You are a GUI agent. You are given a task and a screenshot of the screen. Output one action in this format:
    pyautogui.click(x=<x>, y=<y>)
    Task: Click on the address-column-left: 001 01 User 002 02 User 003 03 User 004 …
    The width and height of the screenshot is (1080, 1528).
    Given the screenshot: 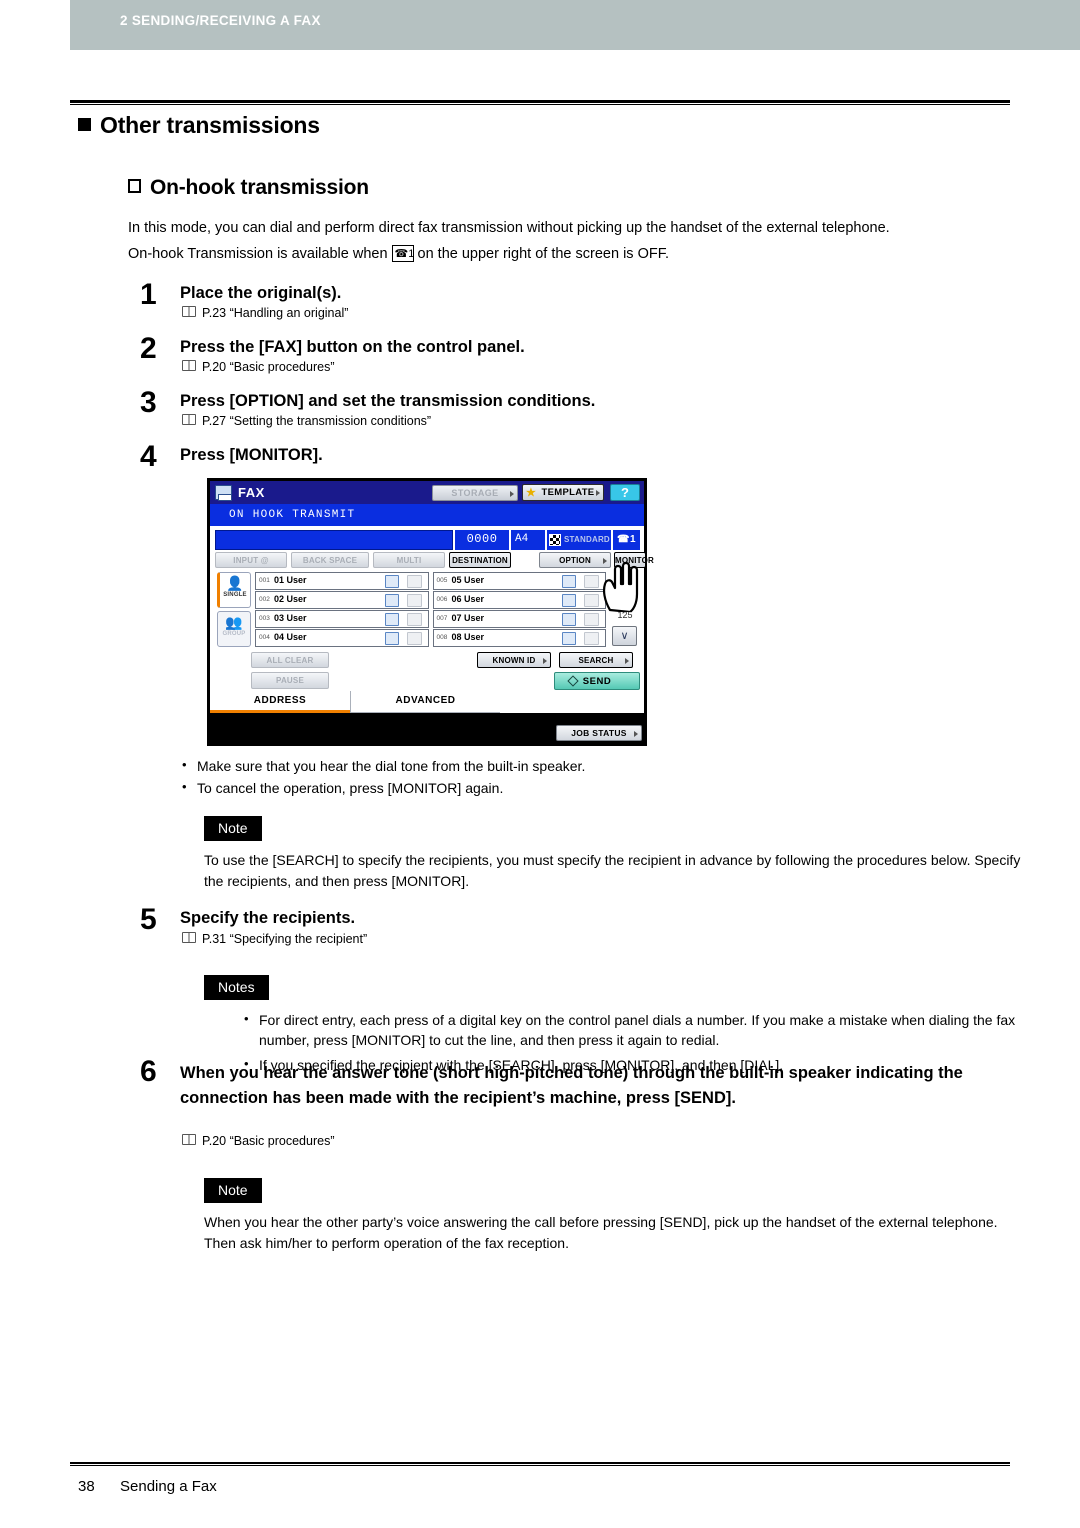 What is the action you would take?
    pyautogui.click(x=342, y=611)
    